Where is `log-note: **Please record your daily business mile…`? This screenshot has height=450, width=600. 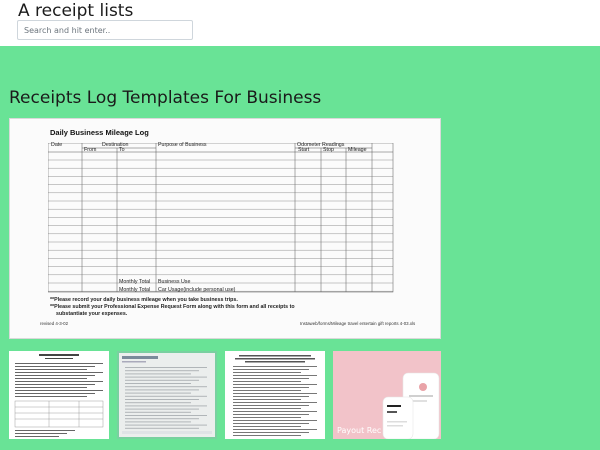
log-note: **Please record your daily business mile… is located at coordinates (144, 300).